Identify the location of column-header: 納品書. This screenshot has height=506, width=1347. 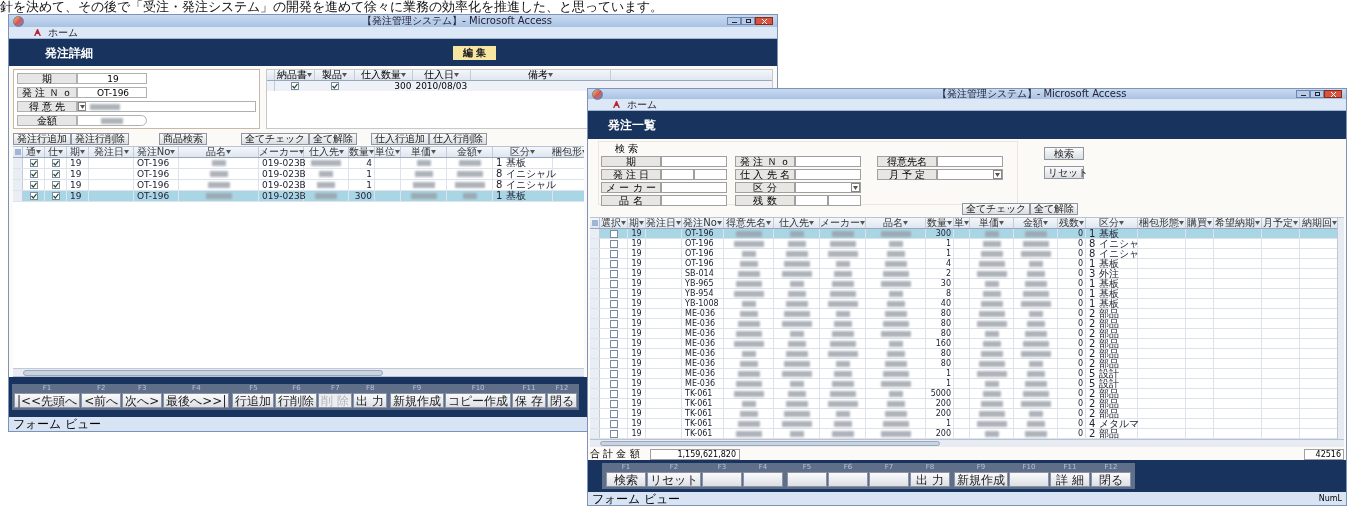
(292, 75).